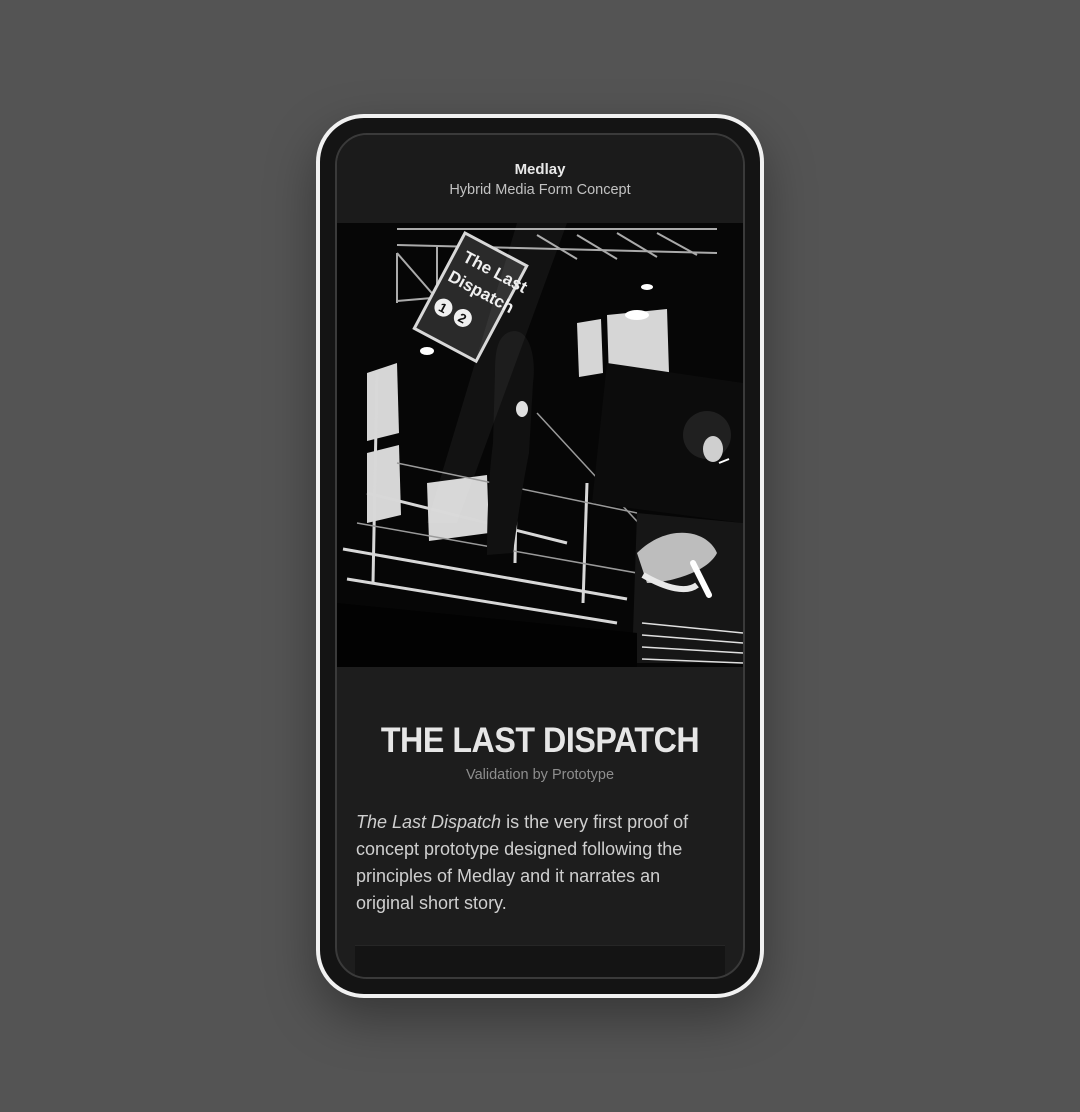  Describe the element at coordinates (540, 775) in the screenshot. I see `story-subtitle: Validation by Prototype` at that location.